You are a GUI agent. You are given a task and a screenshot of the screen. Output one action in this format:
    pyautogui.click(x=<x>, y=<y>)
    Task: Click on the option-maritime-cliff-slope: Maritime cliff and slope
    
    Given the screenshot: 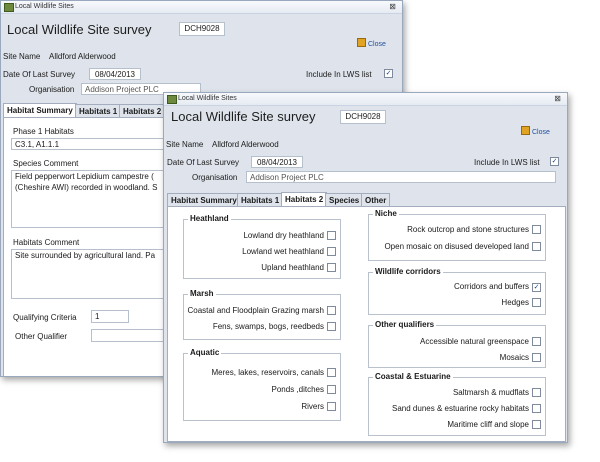 What is the action you would take?
    pyautogui.click(x=494, y=425)
    